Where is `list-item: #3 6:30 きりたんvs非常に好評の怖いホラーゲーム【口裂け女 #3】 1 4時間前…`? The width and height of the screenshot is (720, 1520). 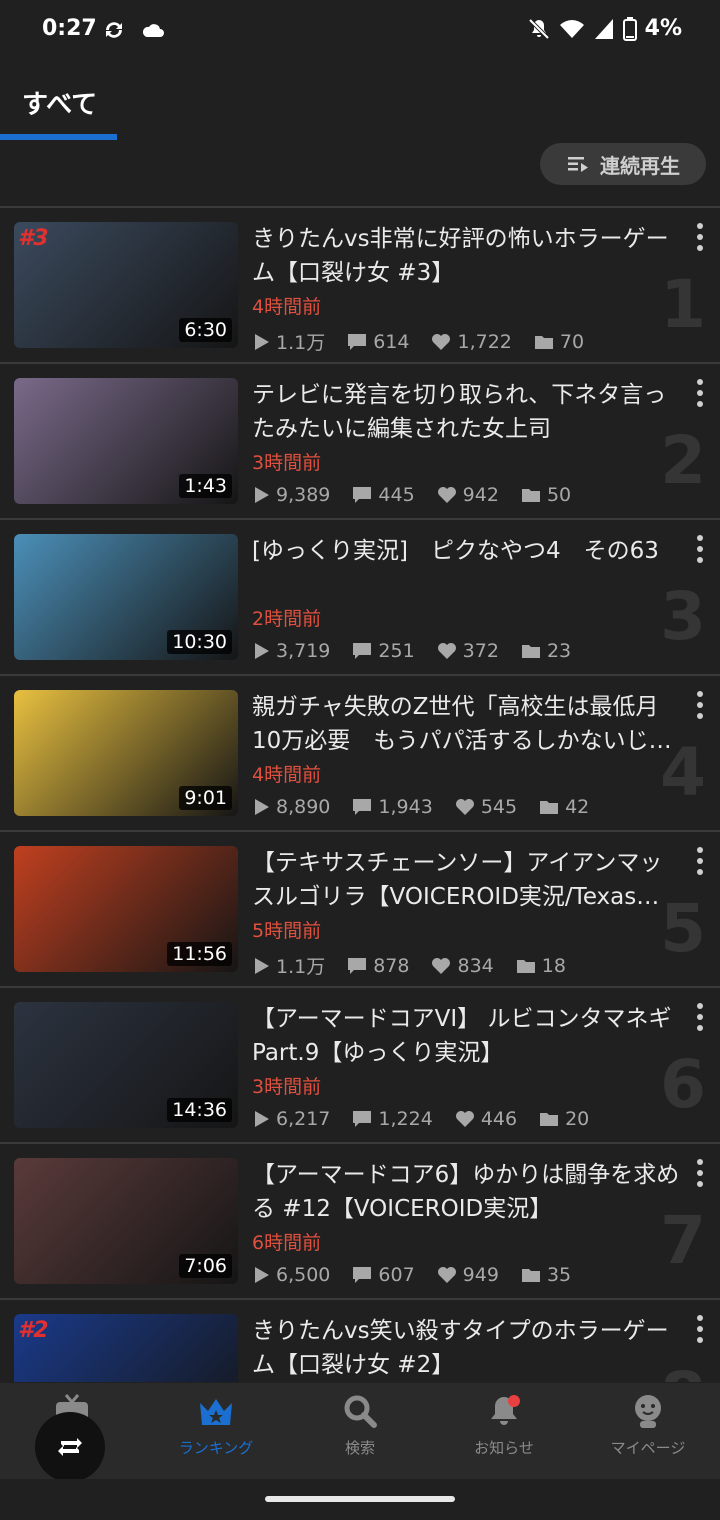
list-item: #3 6:30 きりたんvs非常に好評の怖いホラーゲーム【口裂け女 #3】 1 4時間前… is located at coordinates (360, 284).